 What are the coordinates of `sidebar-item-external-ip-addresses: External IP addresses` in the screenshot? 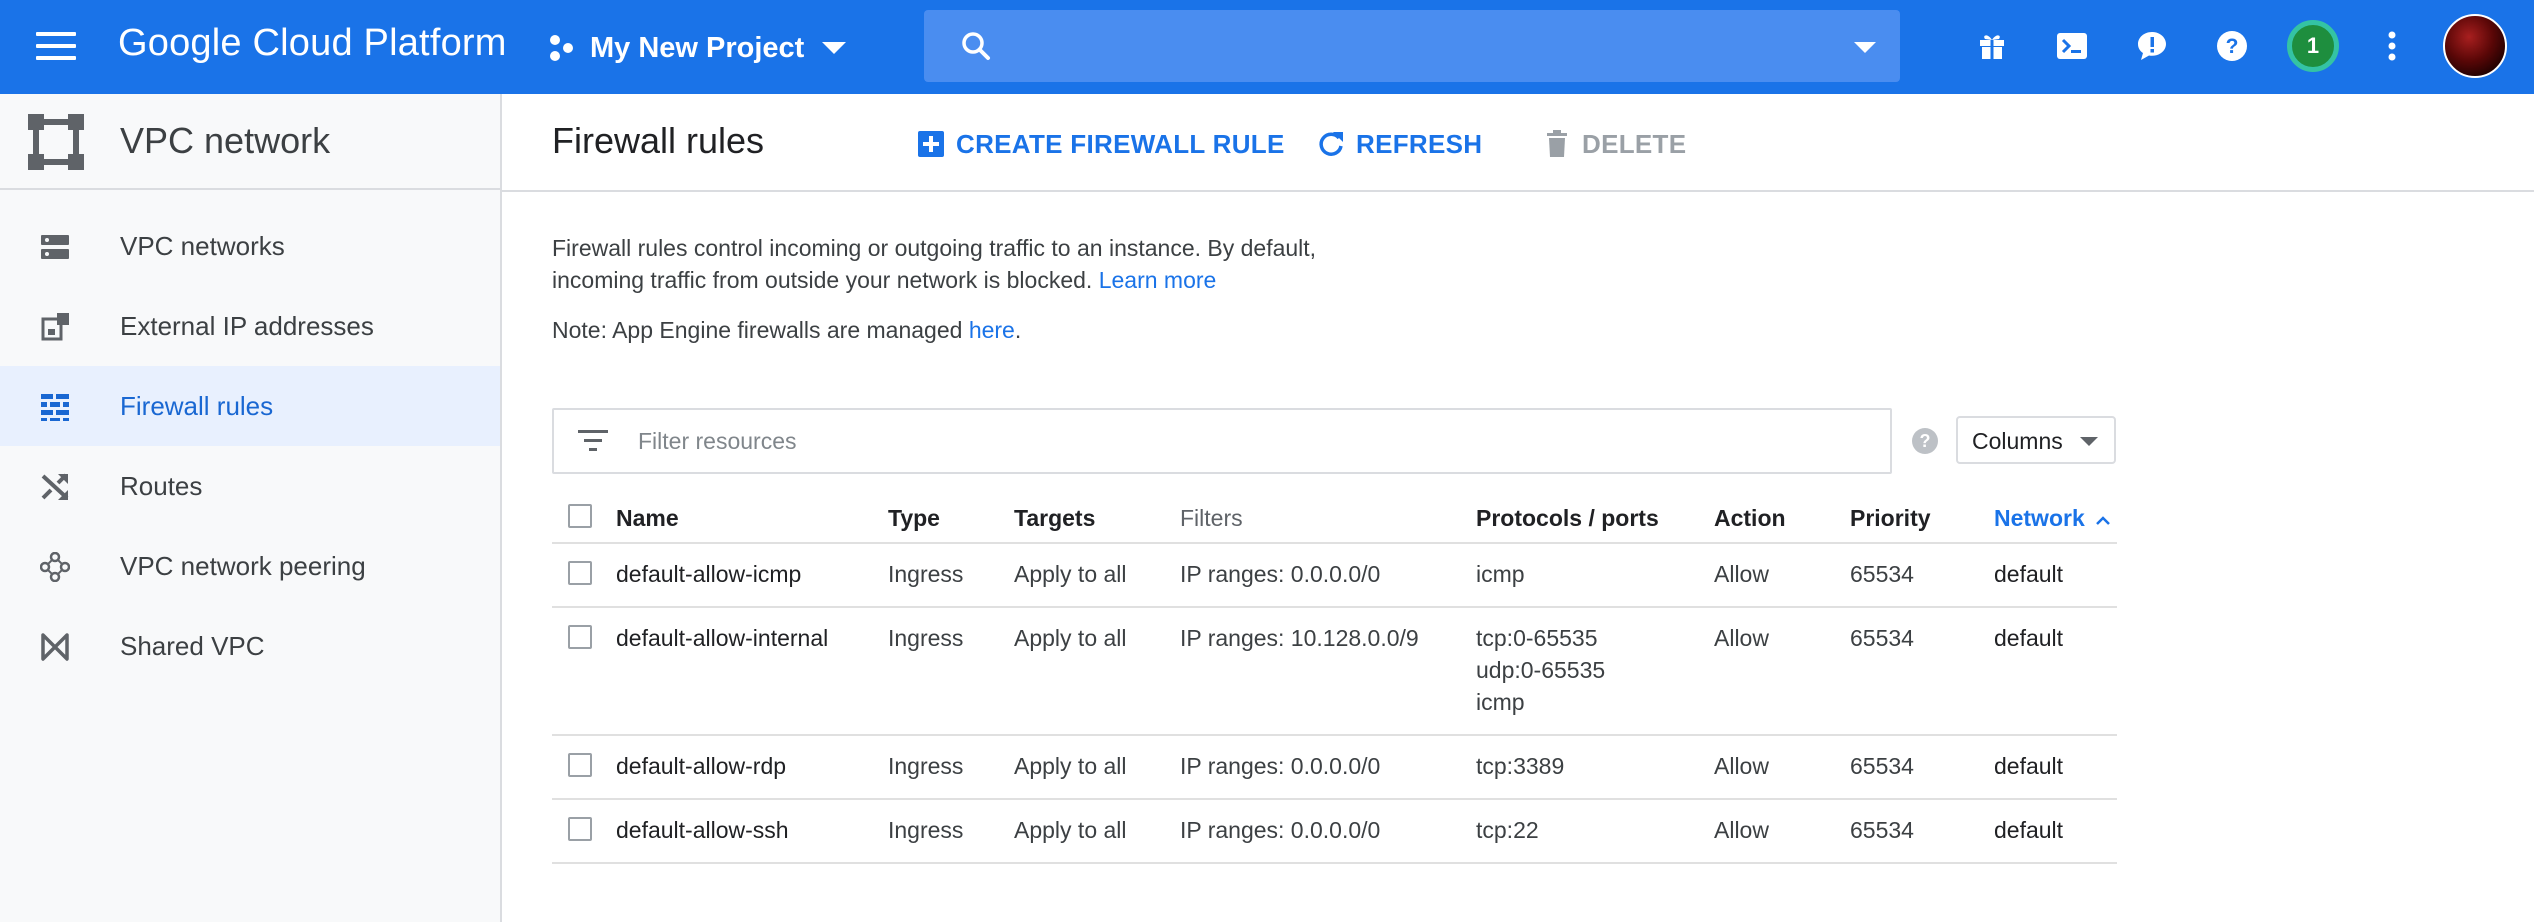 It's located at (250, 326).